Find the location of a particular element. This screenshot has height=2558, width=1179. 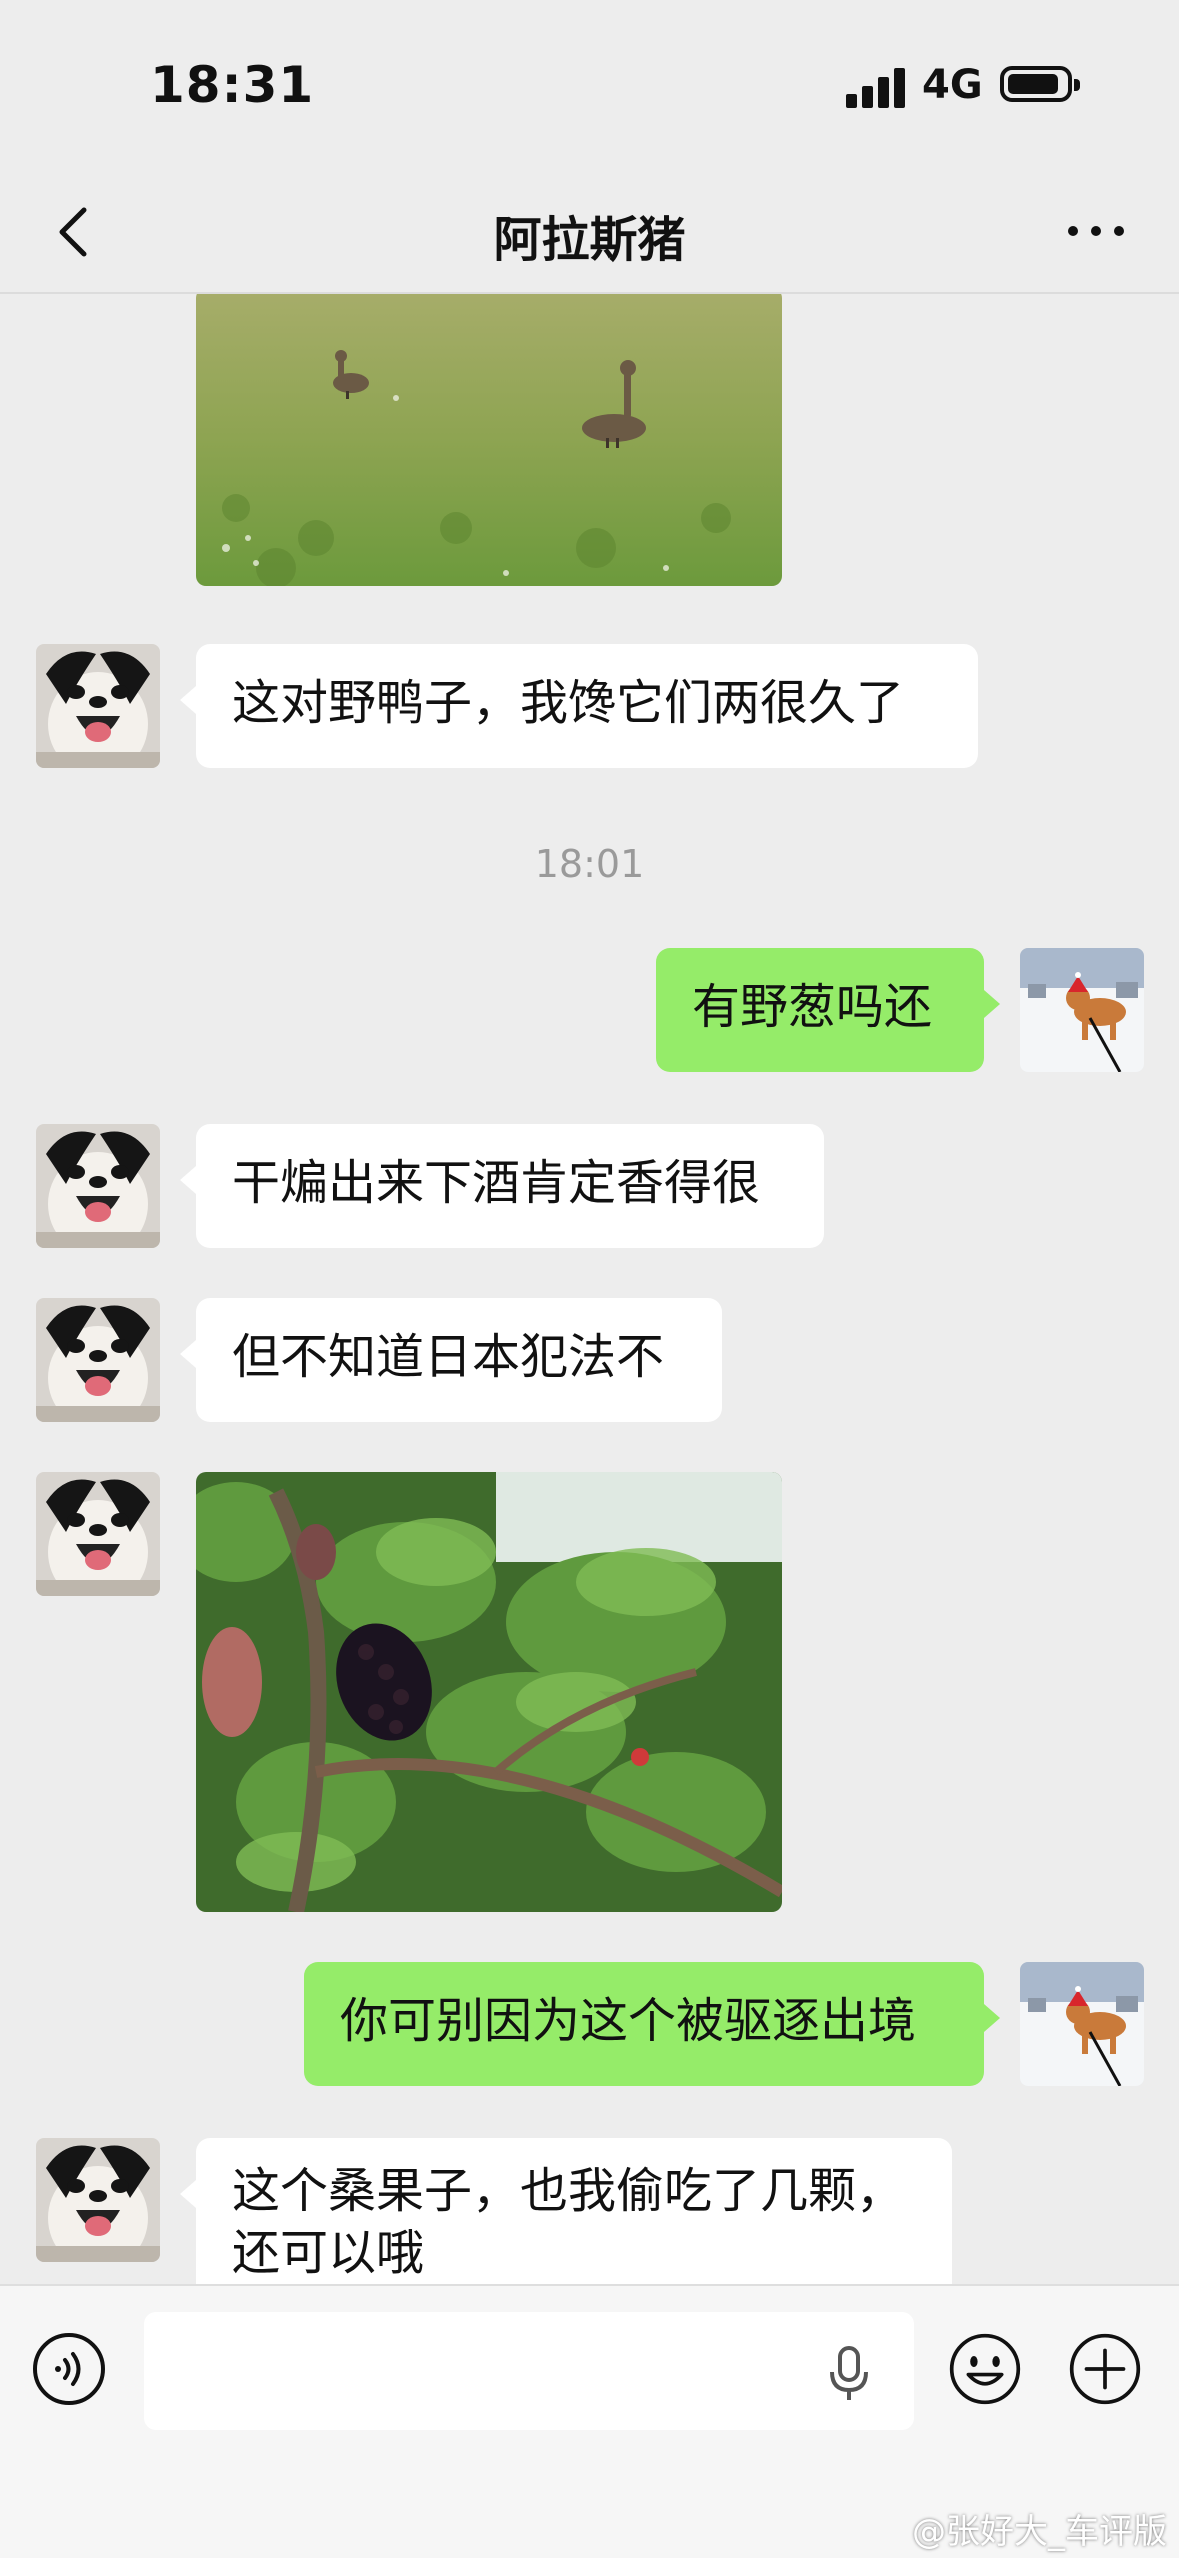

network-type: 4G is located at coordinates (952, 85).